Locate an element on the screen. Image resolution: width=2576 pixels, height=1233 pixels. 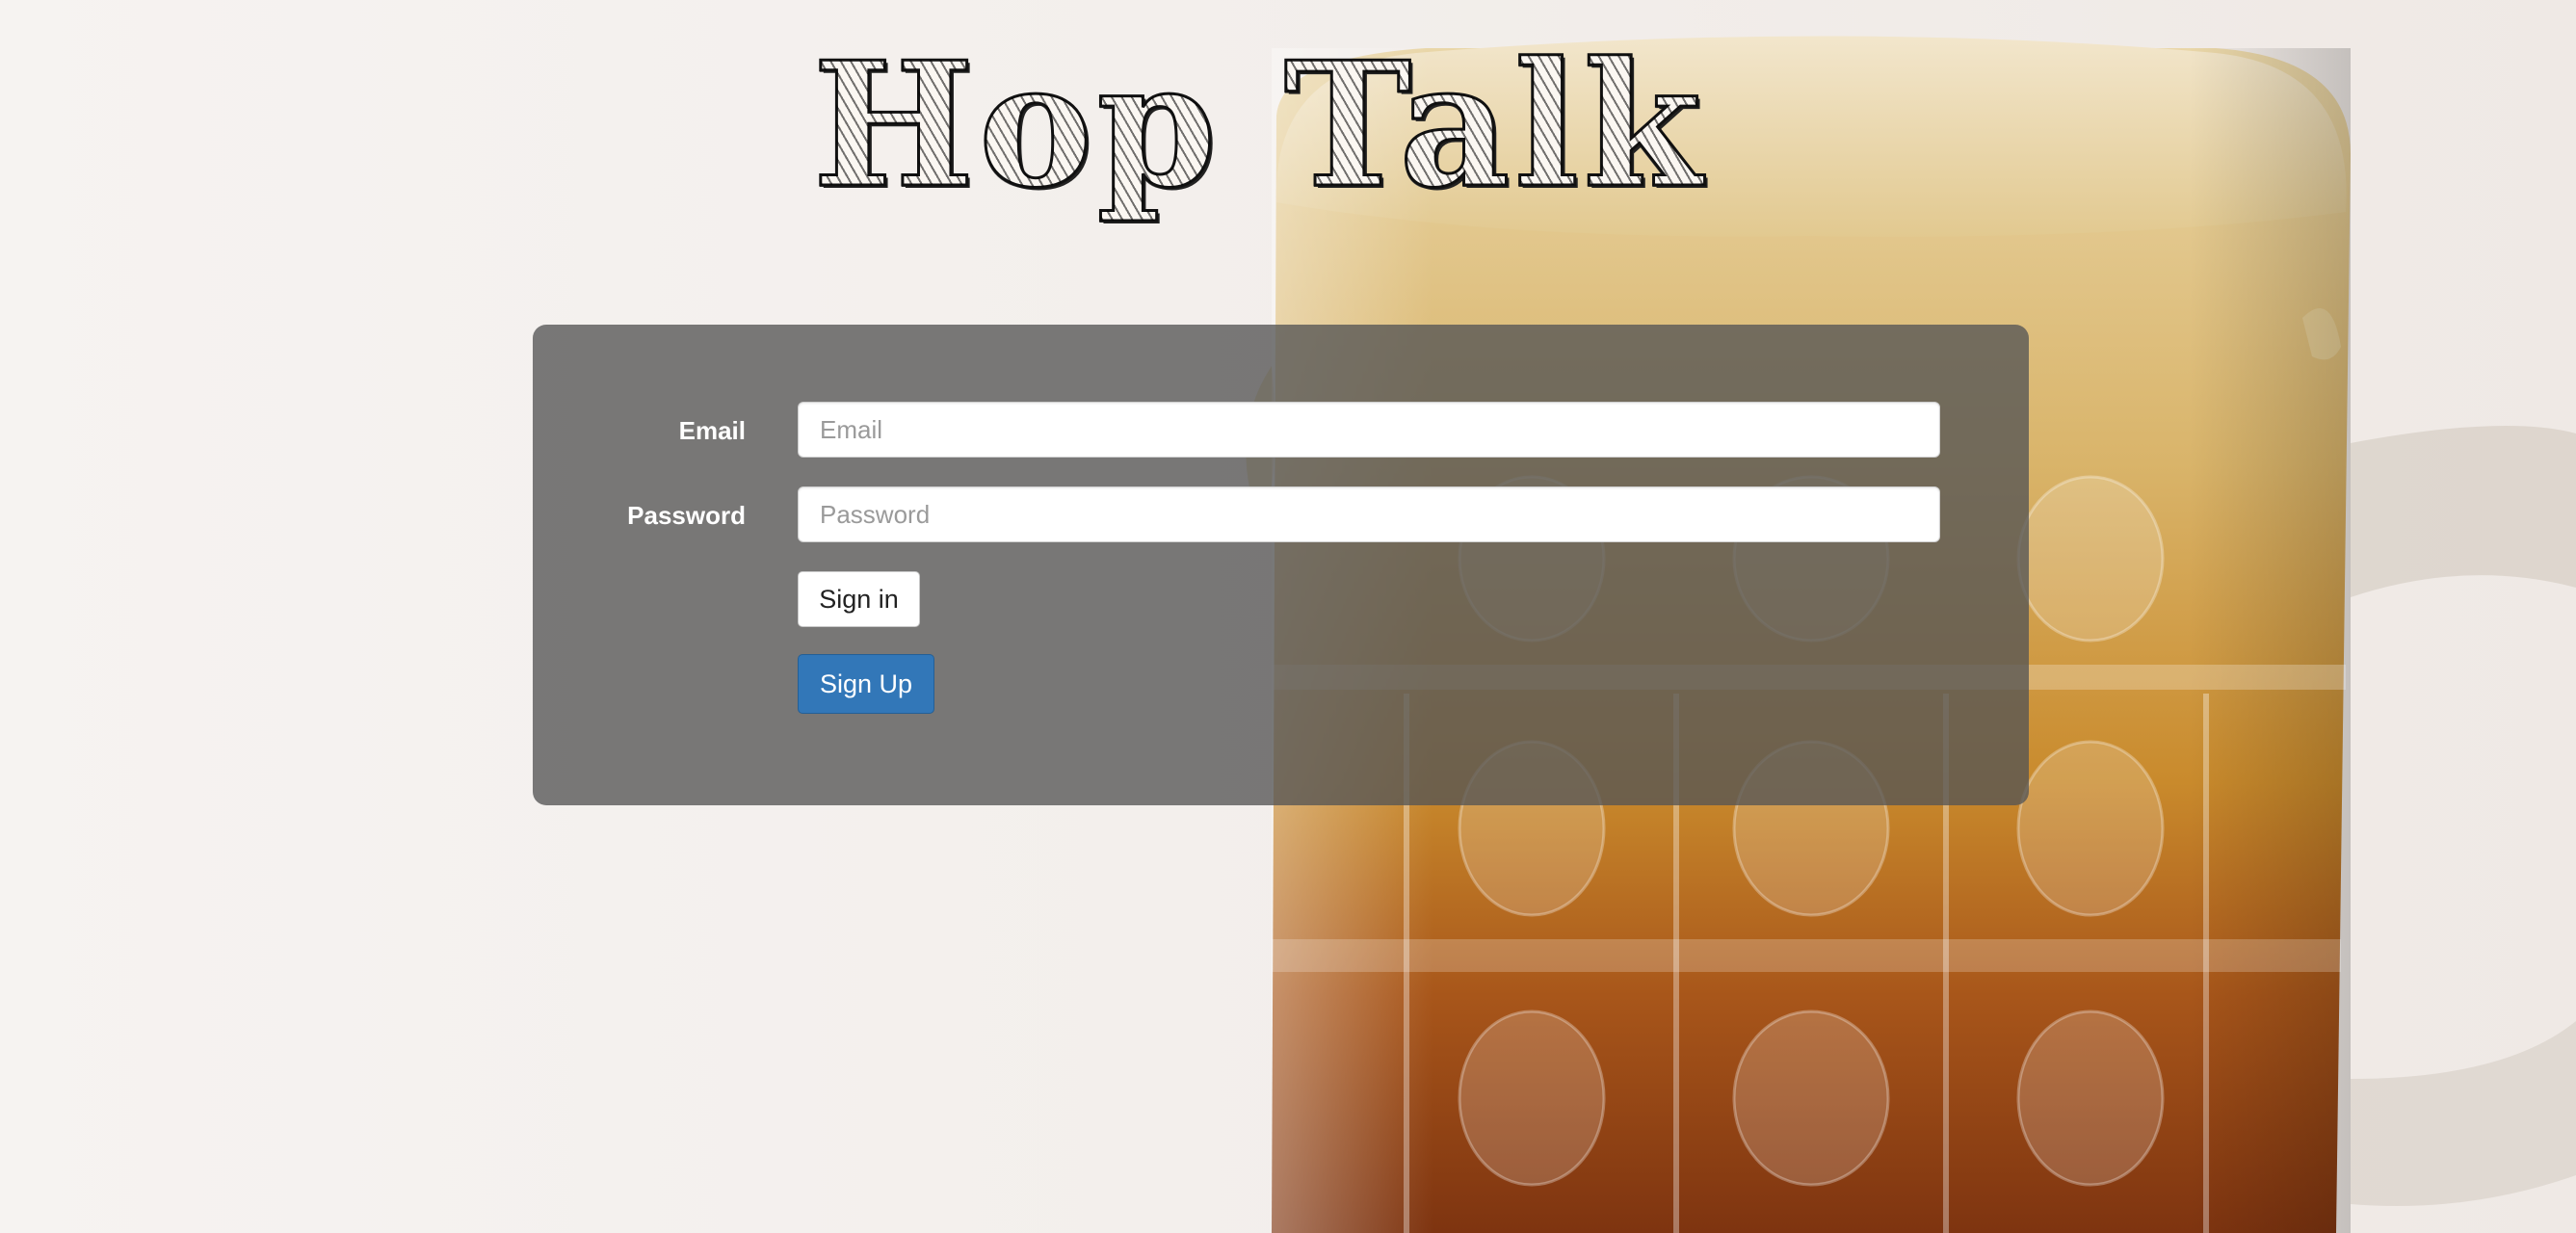
sign-in-button: Sign in is located at coordinates (859, 599).